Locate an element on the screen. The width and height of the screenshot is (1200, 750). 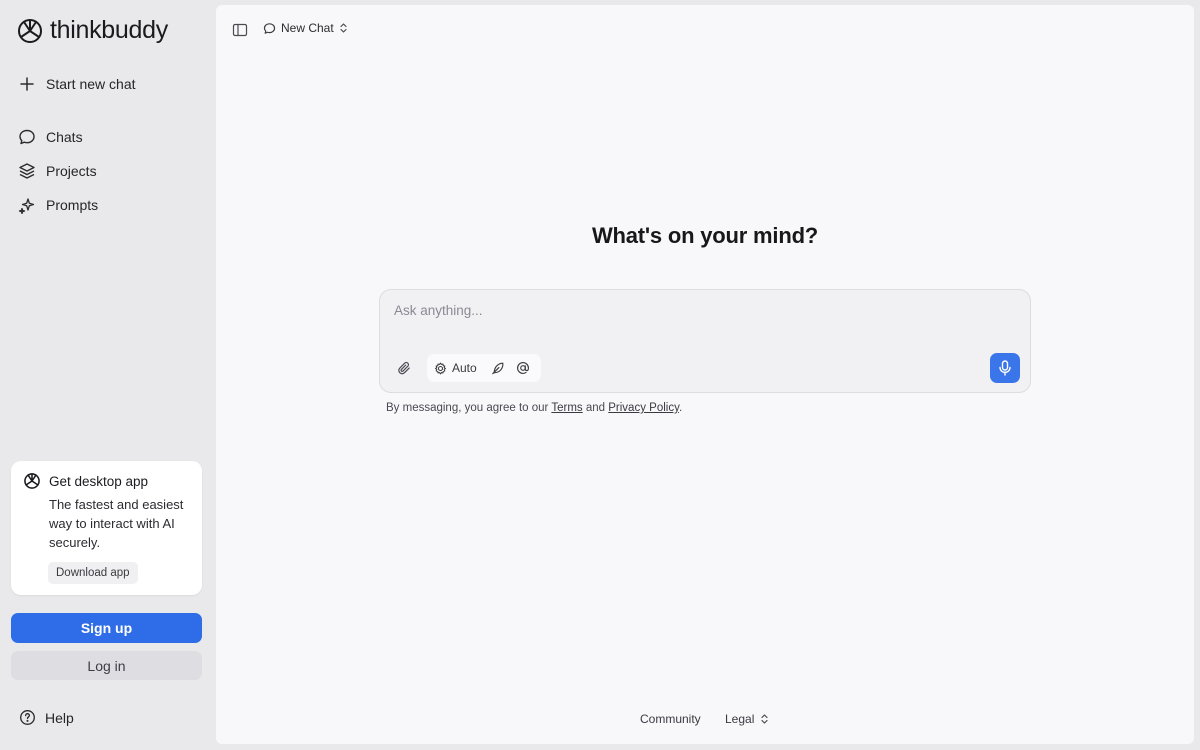
model-selector-label: Auto is located at coordinates (464, 368).